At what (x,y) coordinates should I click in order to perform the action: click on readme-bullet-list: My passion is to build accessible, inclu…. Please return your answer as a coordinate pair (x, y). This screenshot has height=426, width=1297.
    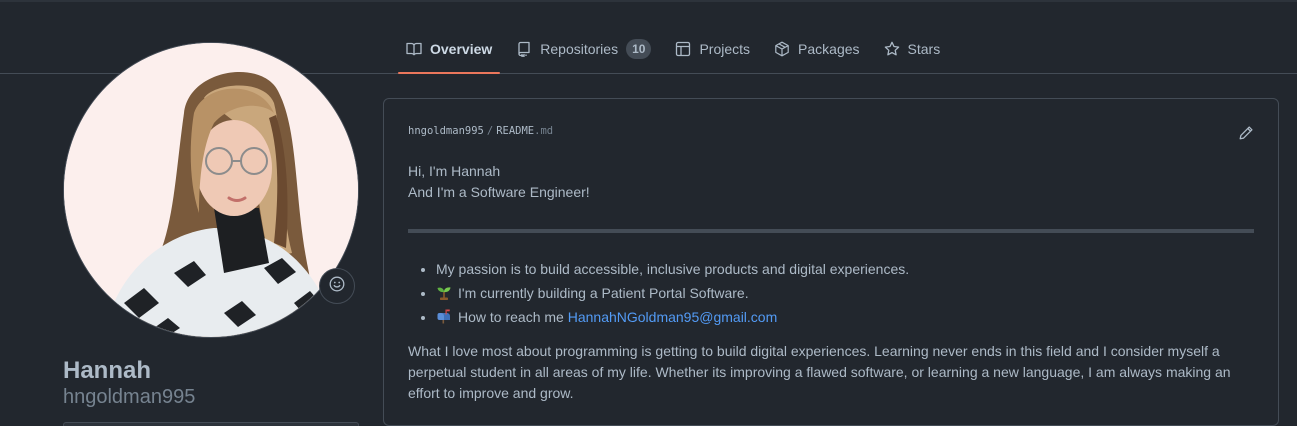
    Looking at the image, I should click on (831, 293).